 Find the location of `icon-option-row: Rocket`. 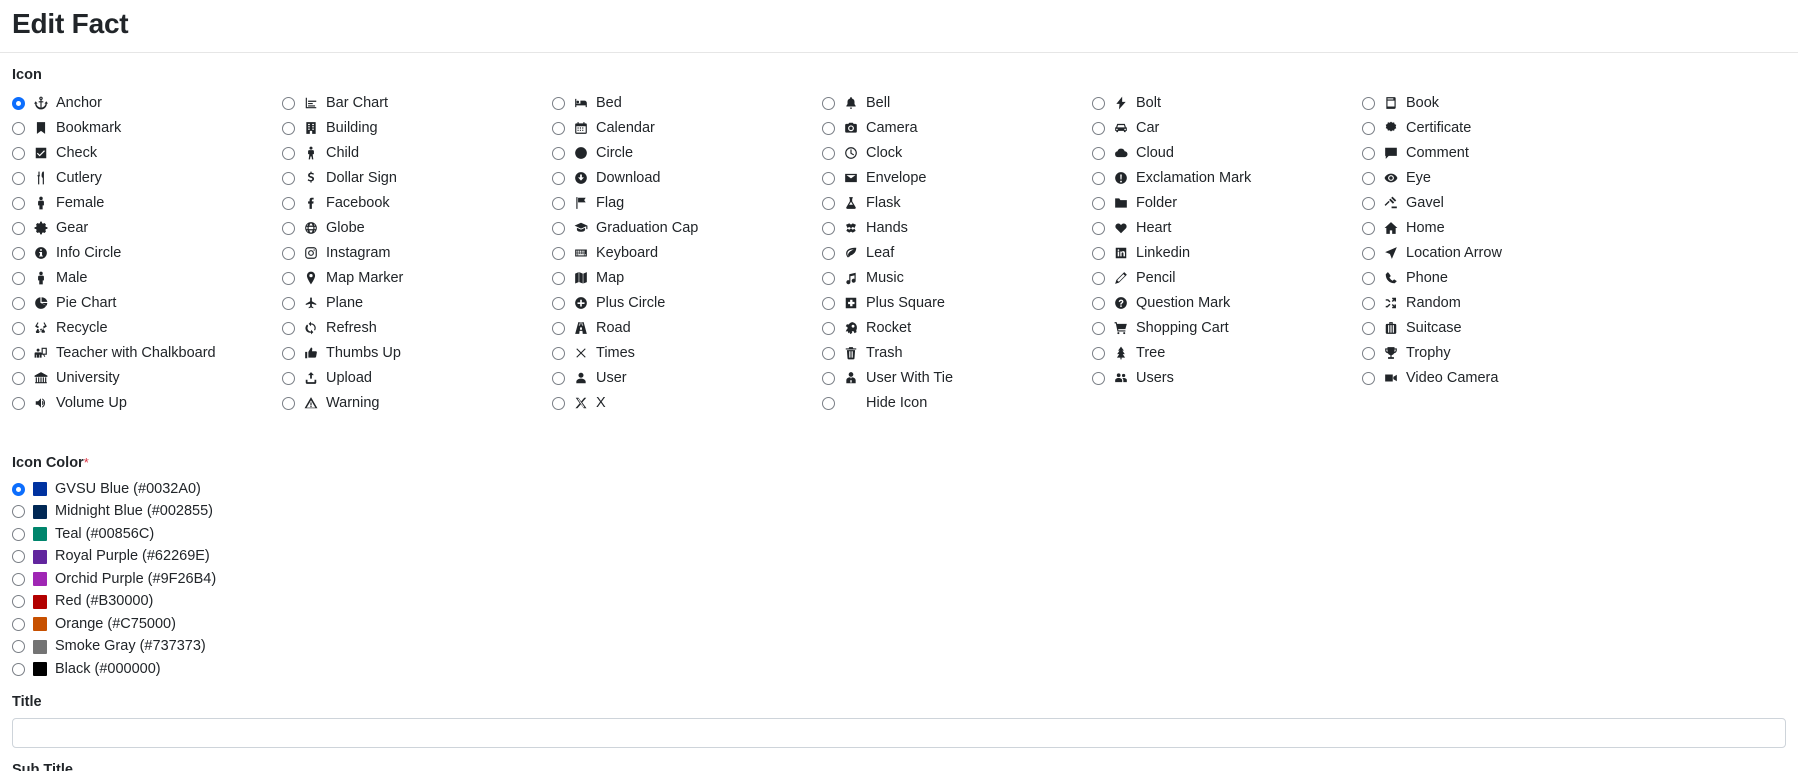

icon-option-row: Rocket is located at coordinates (957, 328).